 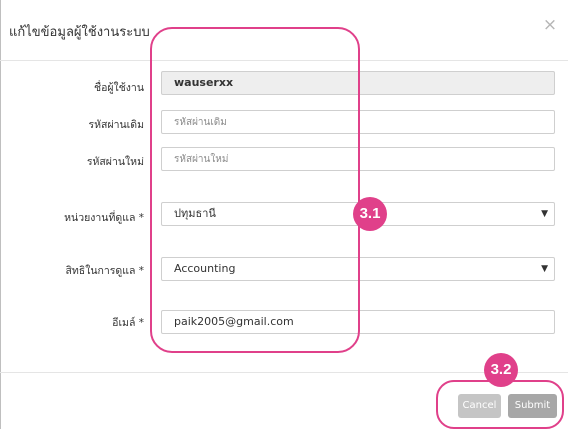 I want to click on new-password-label: รหัสผ่านใหม่, so click(x=115, y=162).